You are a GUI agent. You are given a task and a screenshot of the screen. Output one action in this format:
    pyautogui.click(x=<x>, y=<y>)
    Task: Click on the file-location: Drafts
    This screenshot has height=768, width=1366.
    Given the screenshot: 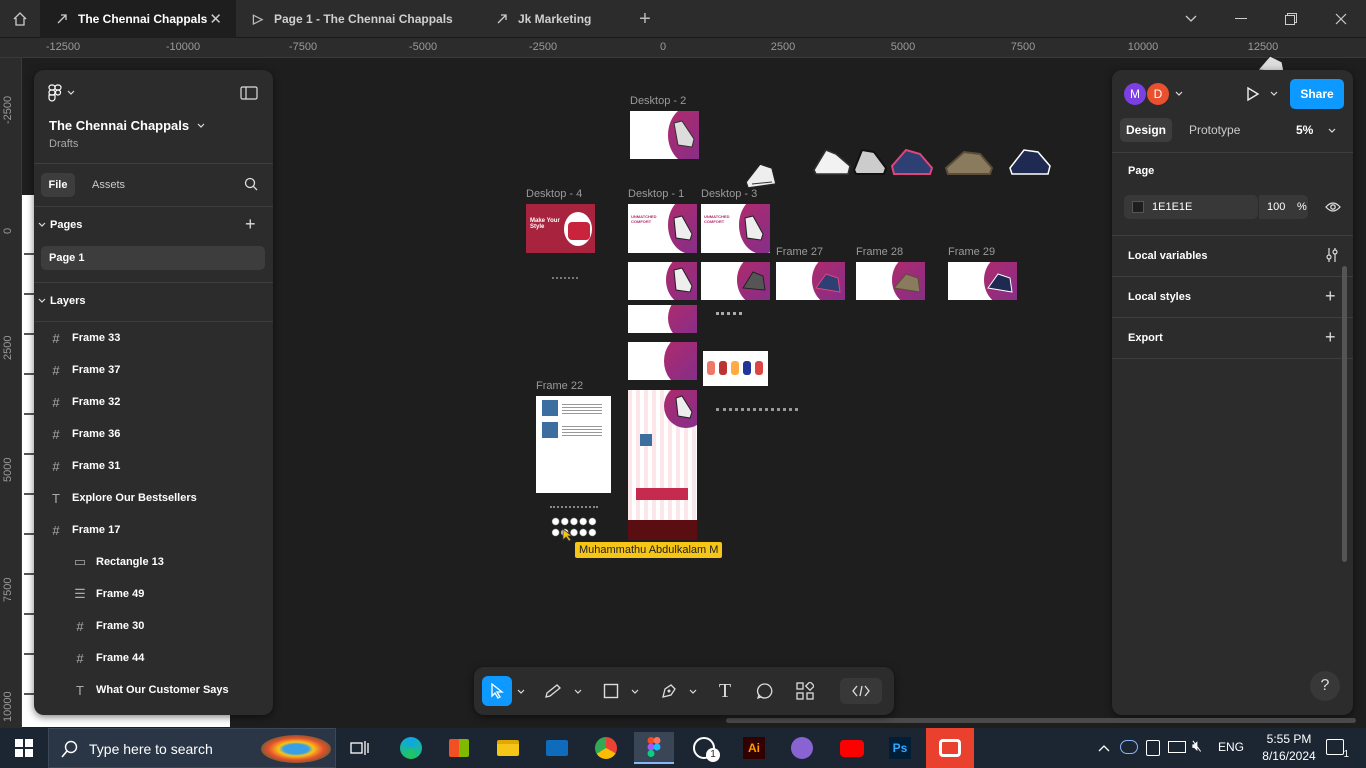 What is the action you would take?
    pyautogui.click(x=63, y=144)
    